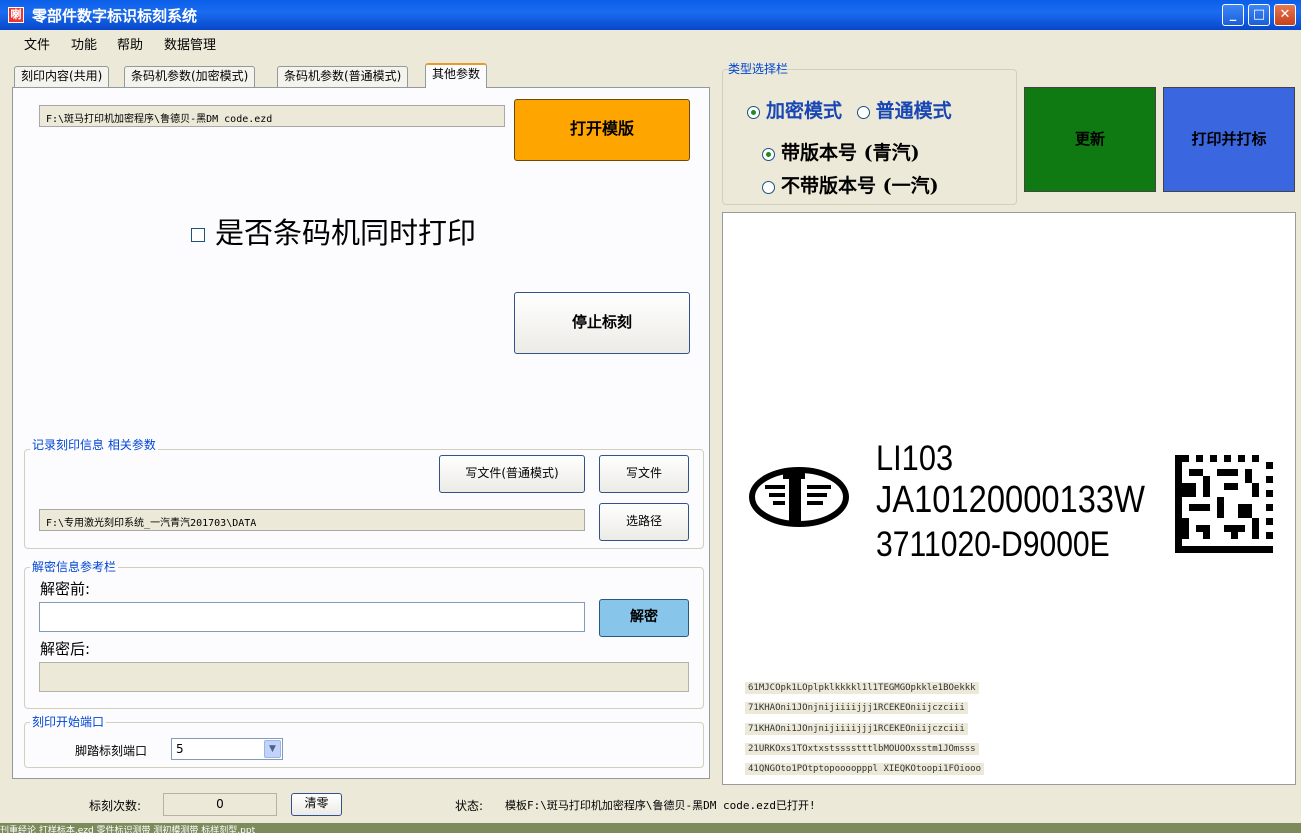 The height and width of the screenshot is (833, 1301). What do you see at coordinates (343, 76) in the screenshot?
I see `tab-barcode-normal: 条码机参数(普通模式)` at bounding box center [343, 76].